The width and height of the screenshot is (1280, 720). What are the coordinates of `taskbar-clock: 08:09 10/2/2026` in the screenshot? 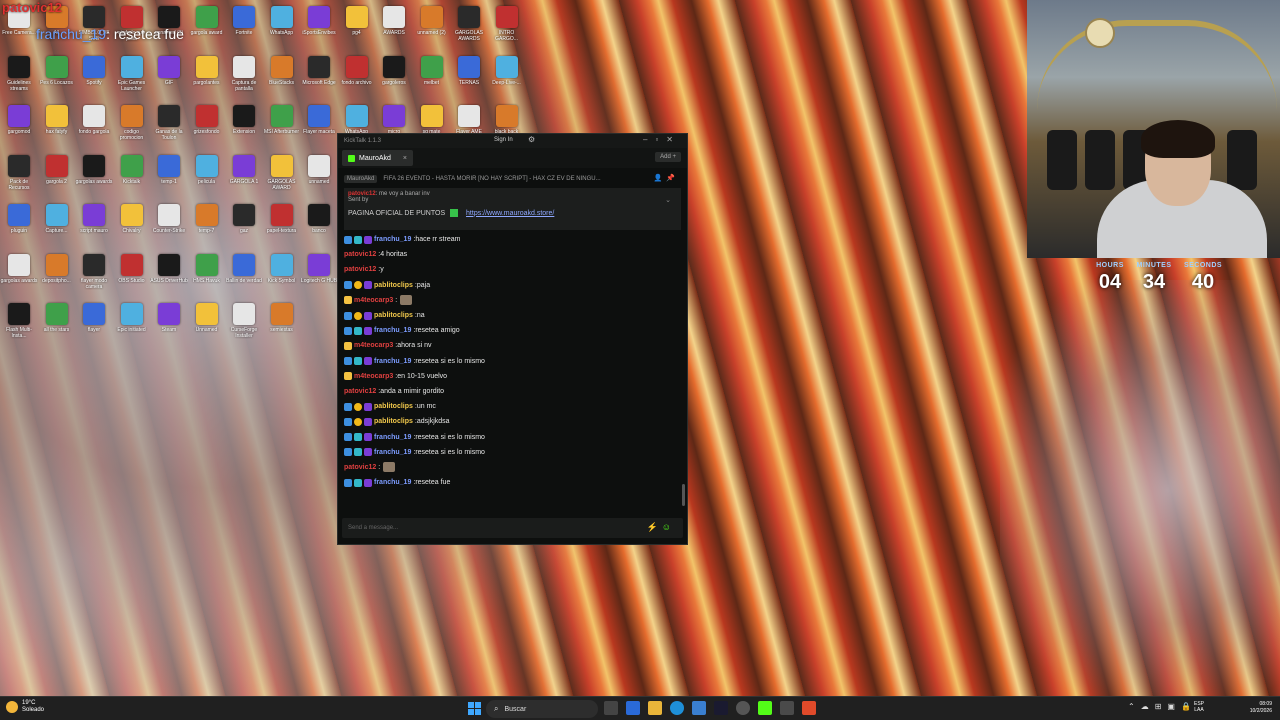 It's located at (1256, 708).